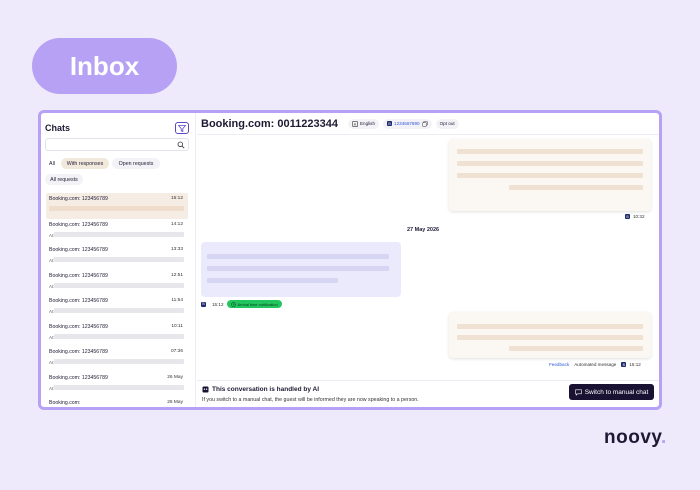 The image size is (700, 490). Describe the element at coordinates (176, 275) in the screenshot. I see `chat-time: 12:51` at that location.